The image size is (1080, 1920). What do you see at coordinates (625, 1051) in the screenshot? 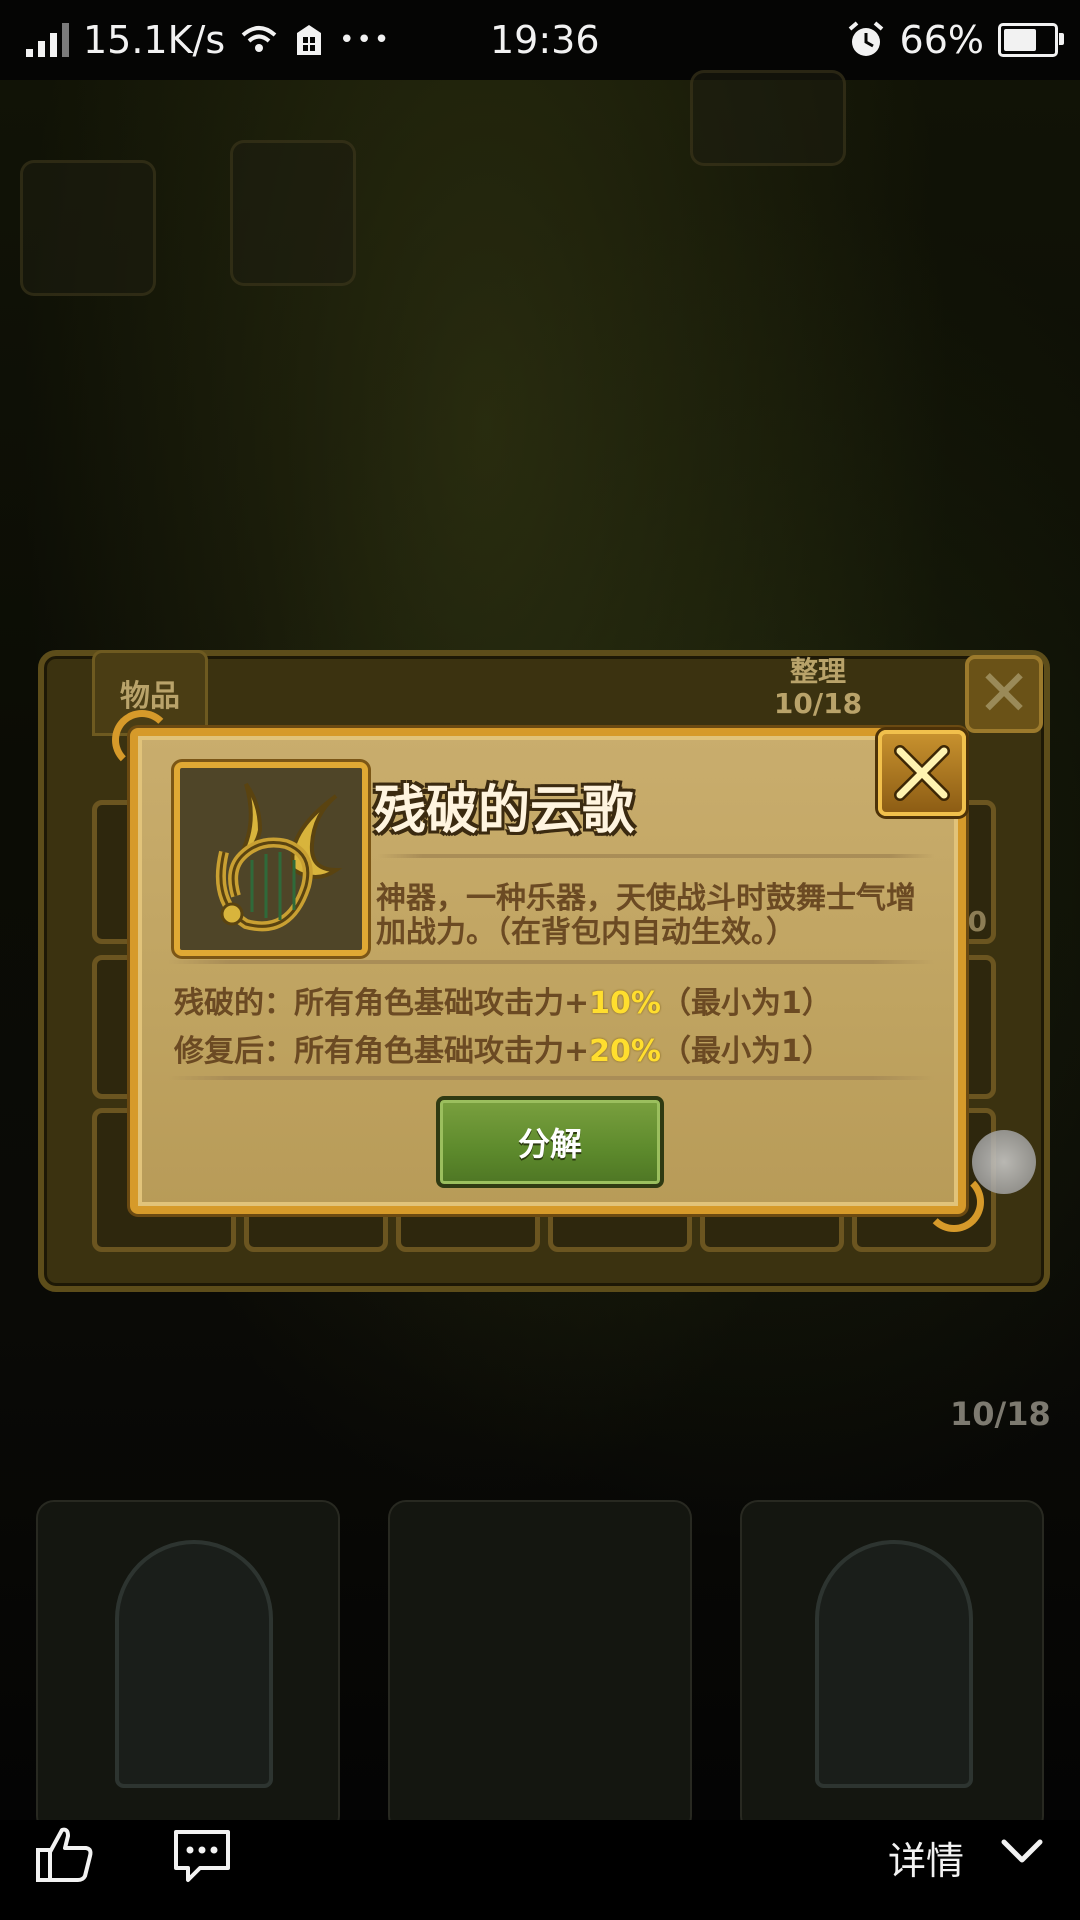
I see `stat-repaired-value: 20%` at bounding box center [625, 1051].